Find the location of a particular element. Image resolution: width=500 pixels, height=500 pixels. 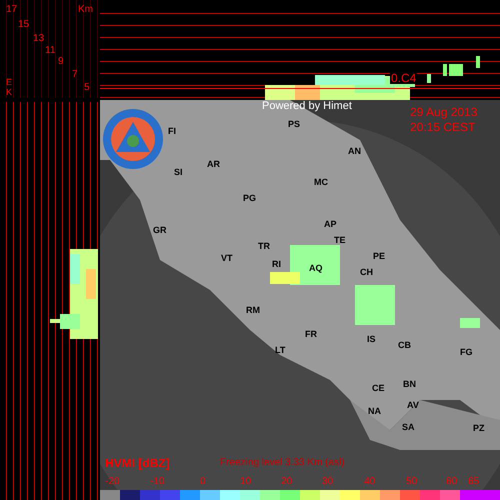

city-label: LT is located at coordinates (280, 350).